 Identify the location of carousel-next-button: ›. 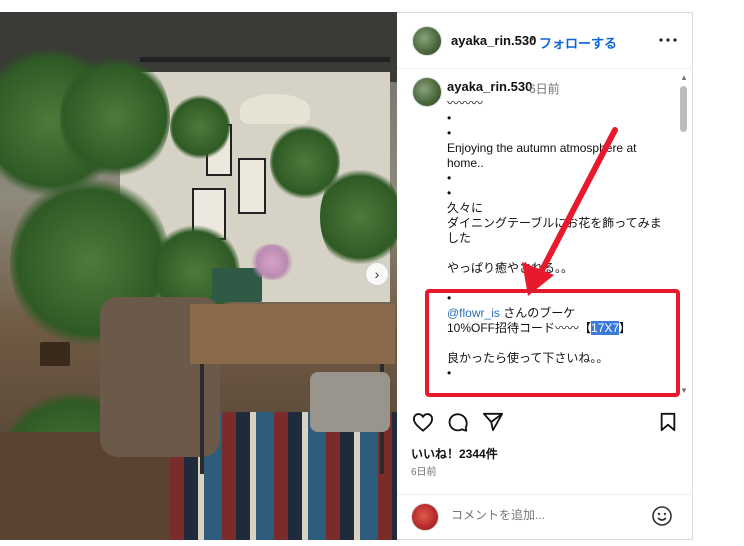
(377, 274).